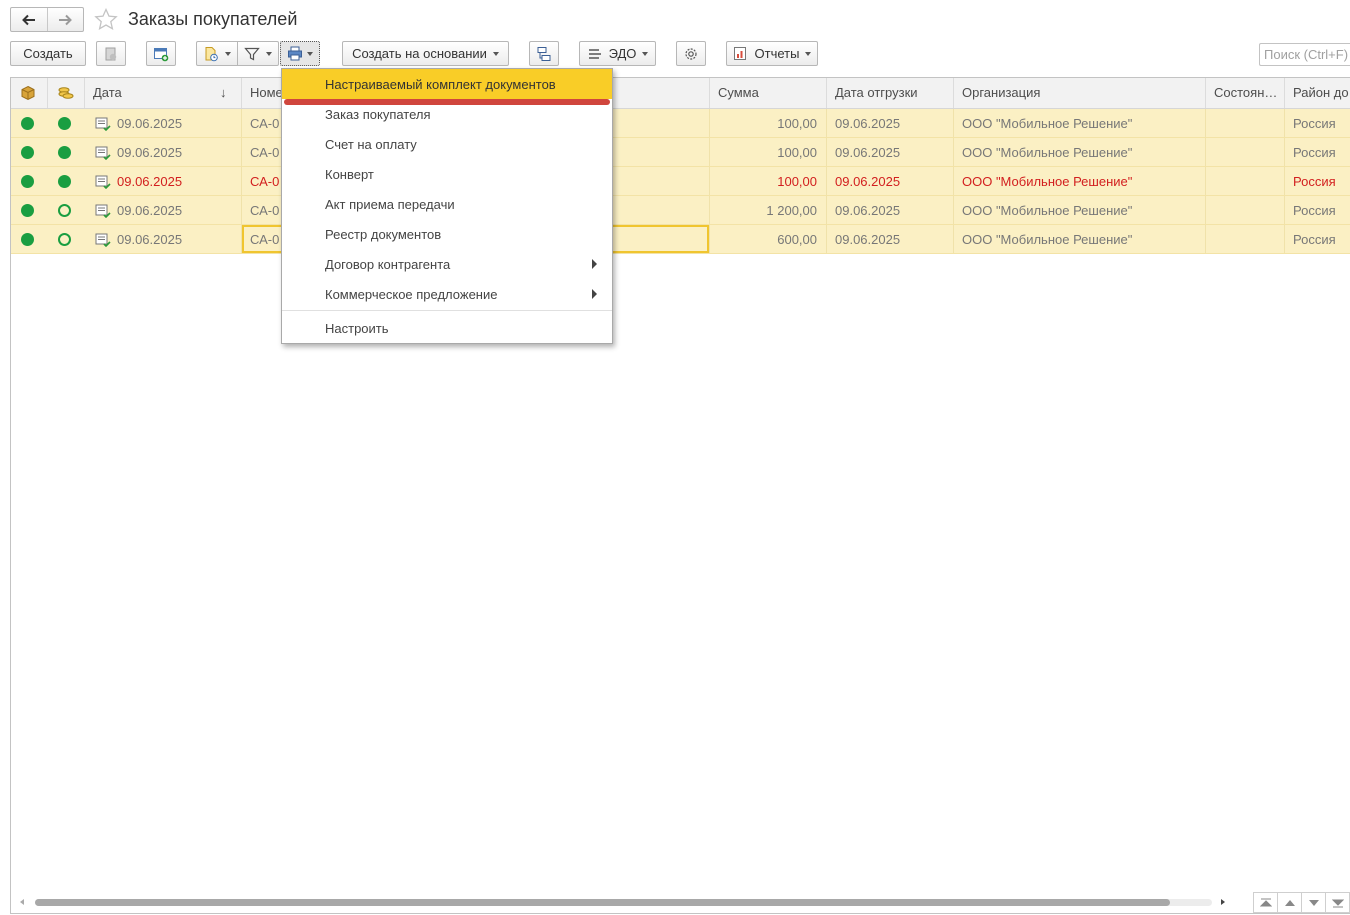 The height and width of the screenshot is (915, 1350). Describe the element at coordinates (161, 53) in the screenshot. I see `add-from-list-button` at that location.